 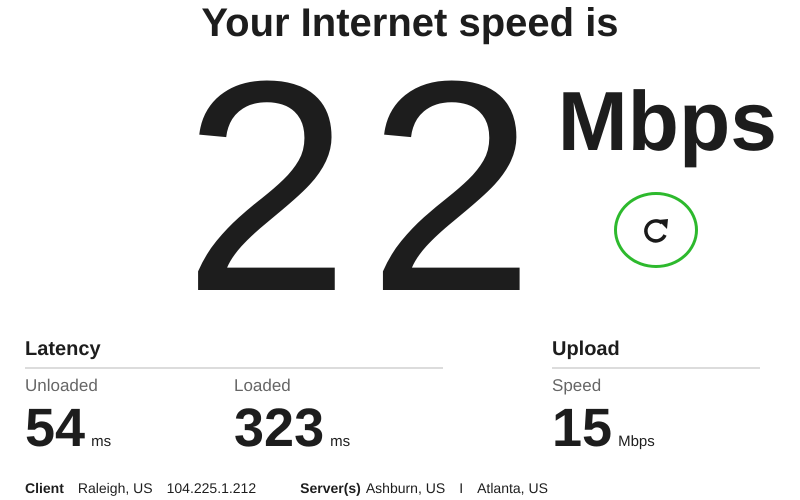 I want to click on client-location: Raleigh, US, so click(x=115, y=488).